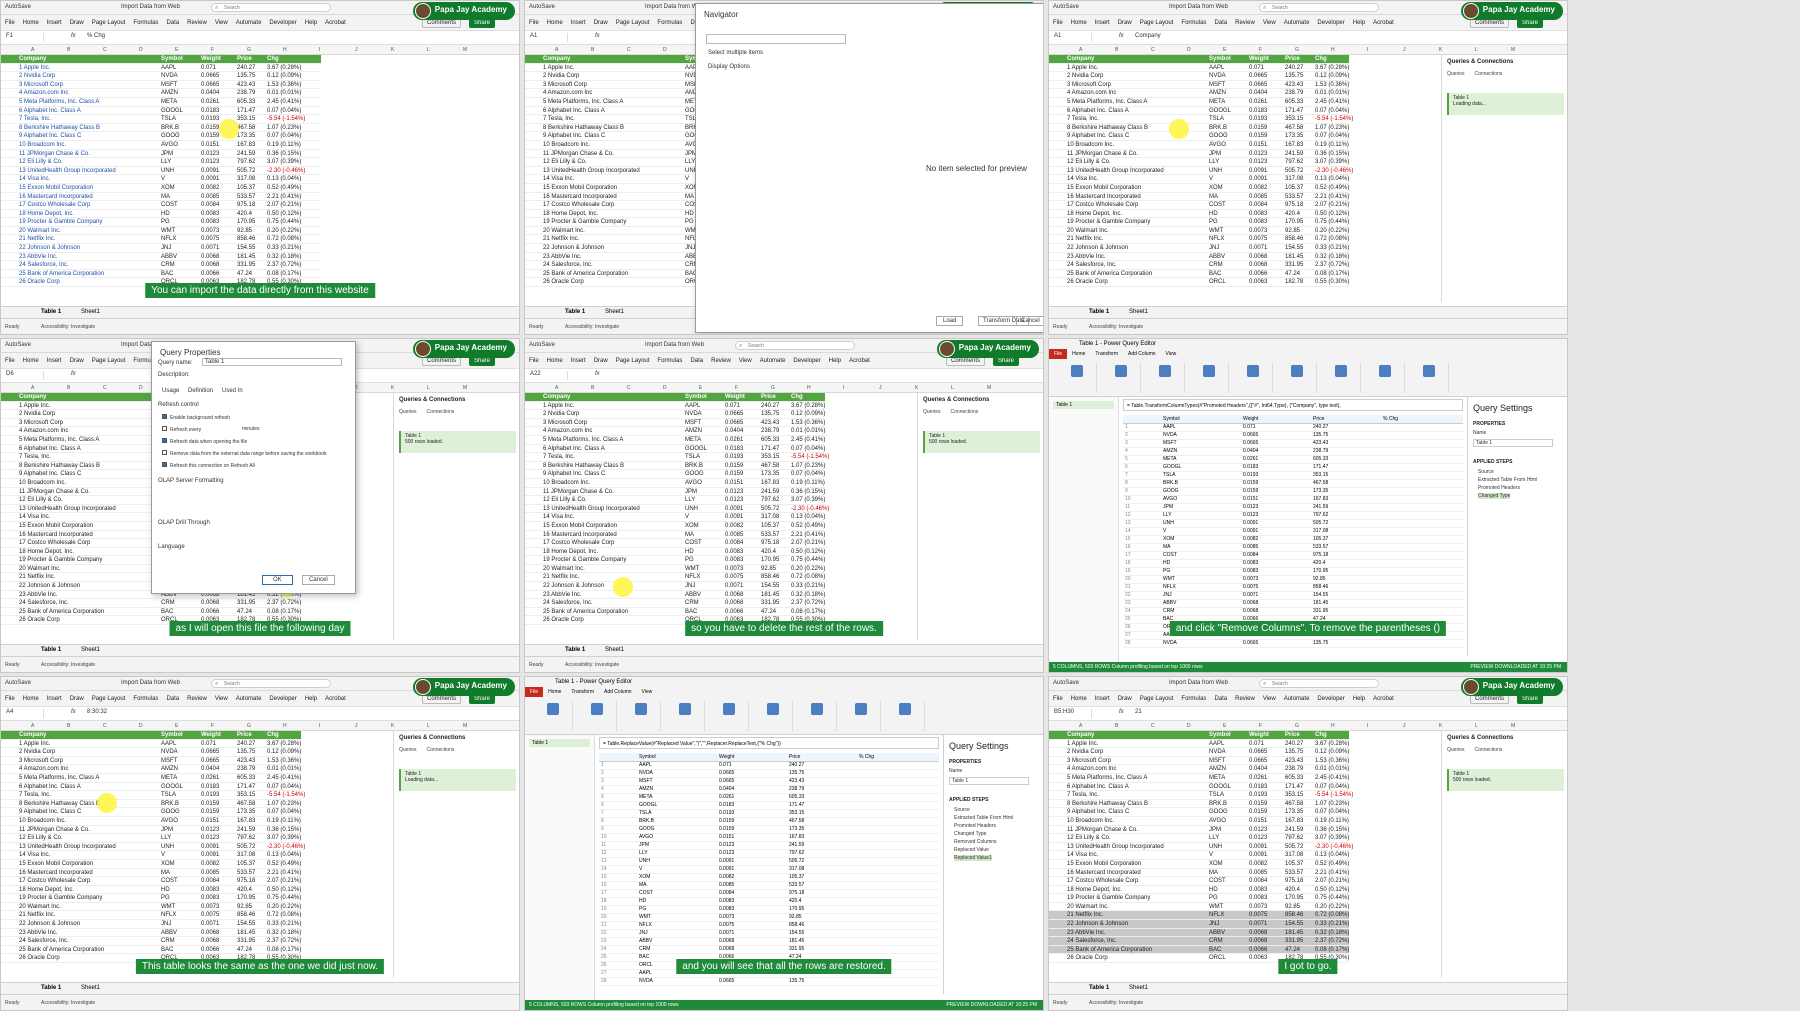 This screenshot has height=1011, width=1800. I want to click on pq-col-price: Price, so click(794, 757).